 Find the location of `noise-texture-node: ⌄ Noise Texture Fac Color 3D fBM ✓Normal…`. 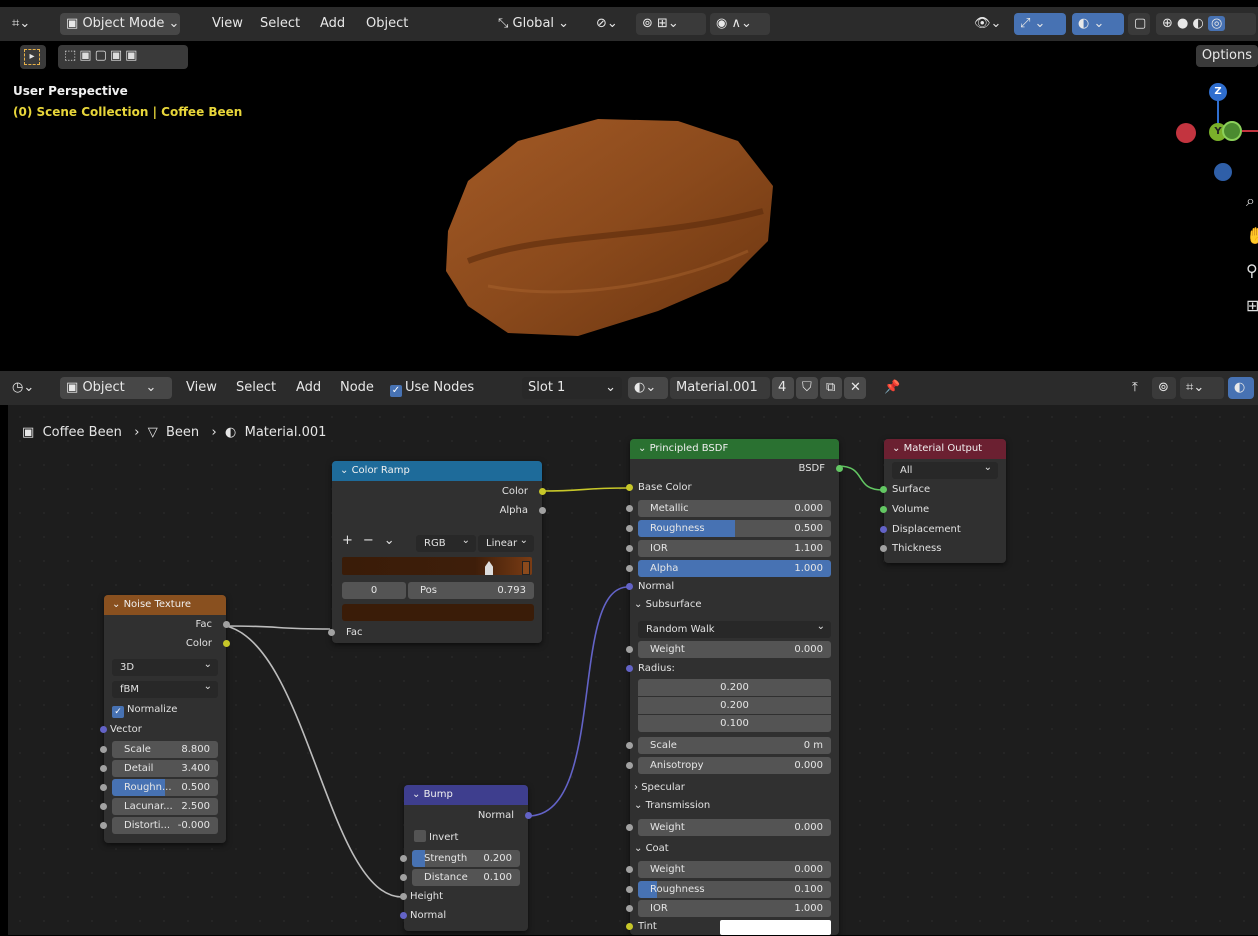

noise-texture-node: ⌄ Noise Texture Fac Color 3D fBM ✓Normal… is located at coordinates (165, 719).